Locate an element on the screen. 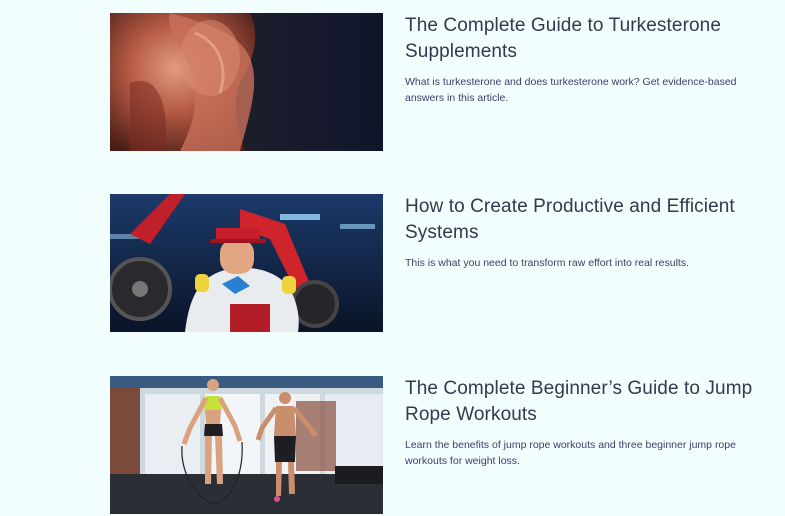 The height and width of the screenshot is (516, 785). article-thumbnail-jump-rope is located at coordinates (246, 445).